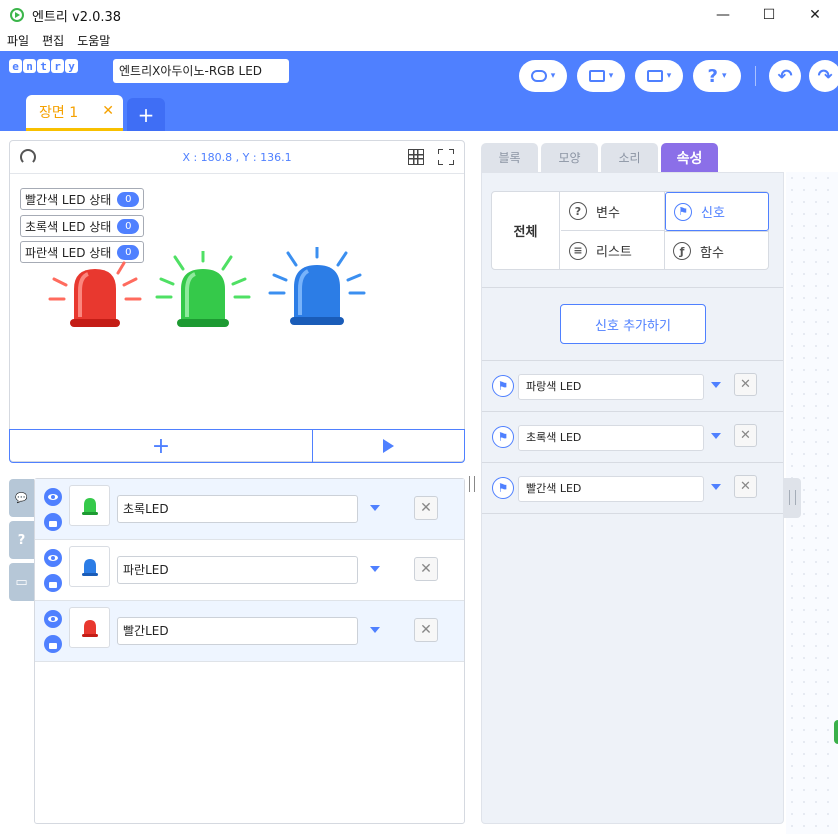 This screenshot has width=838, height=834. What do you see at coordinates (712, 76) in the screenshot?
I see `help-icon: ?` at bounding box center [712, 76].